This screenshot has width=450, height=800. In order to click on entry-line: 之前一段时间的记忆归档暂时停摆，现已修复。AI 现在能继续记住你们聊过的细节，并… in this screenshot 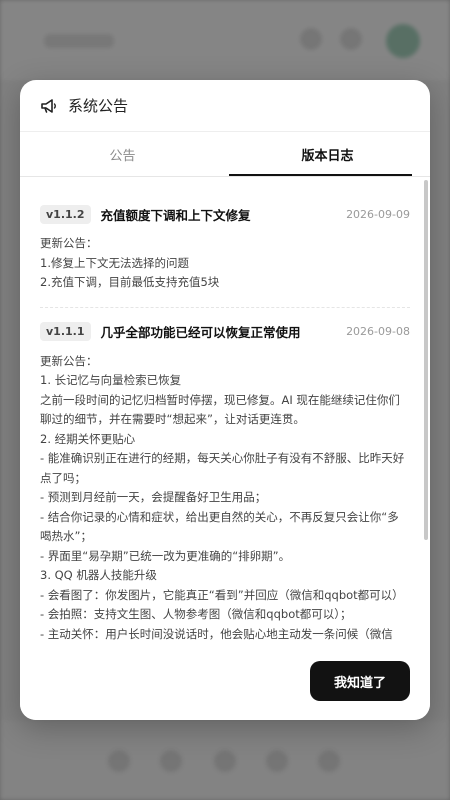, I will do `click(220, 409)`.